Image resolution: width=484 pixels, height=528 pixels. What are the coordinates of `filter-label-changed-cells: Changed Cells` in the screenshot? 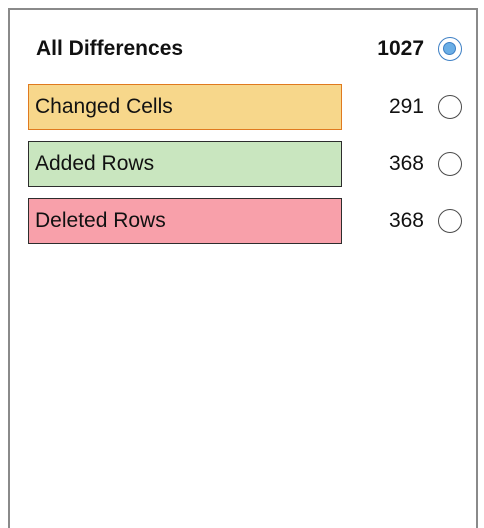 It's located at (185, 107).